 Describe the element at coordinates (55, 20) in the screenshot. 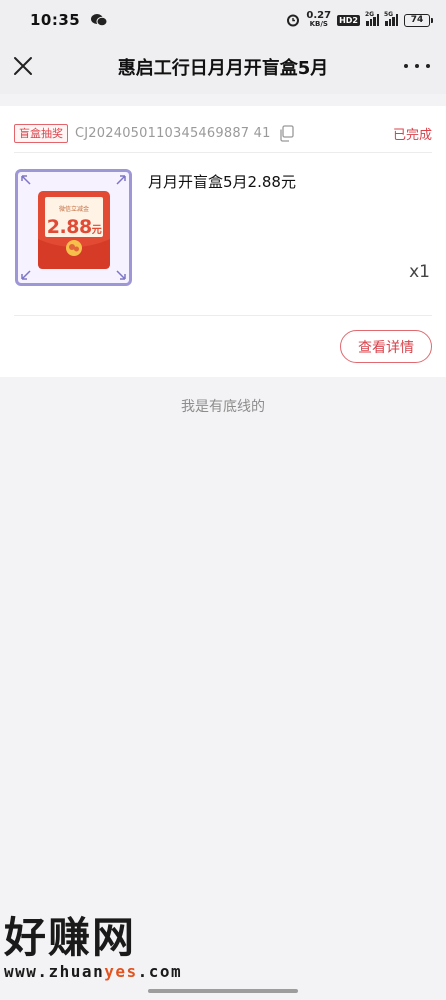

I see `status-time: 10:35` at that location.